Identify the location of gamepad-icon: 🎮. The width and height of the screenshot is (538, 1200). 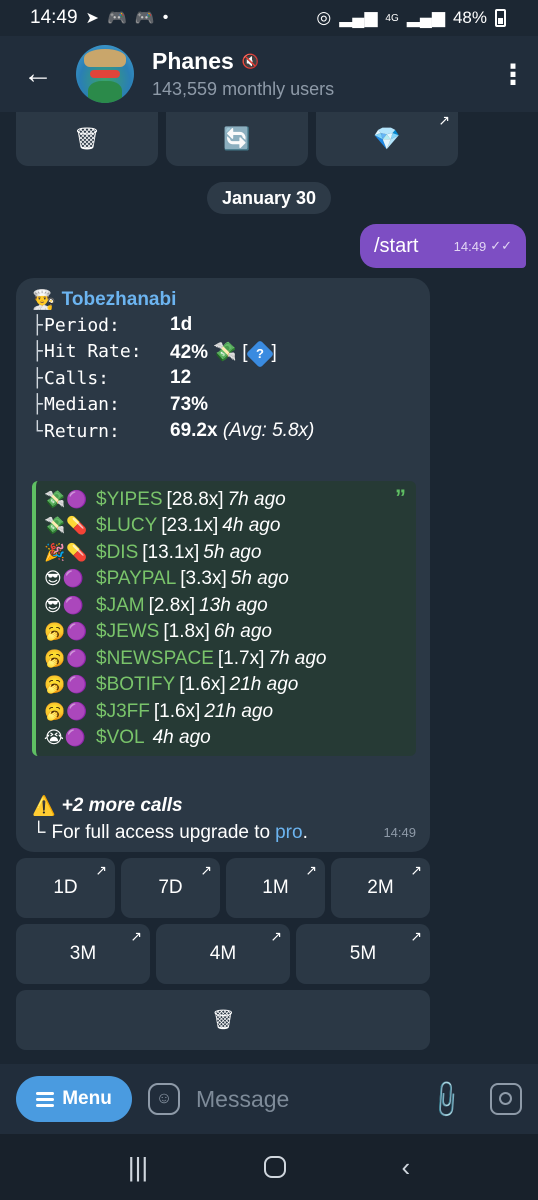
(144, 18).